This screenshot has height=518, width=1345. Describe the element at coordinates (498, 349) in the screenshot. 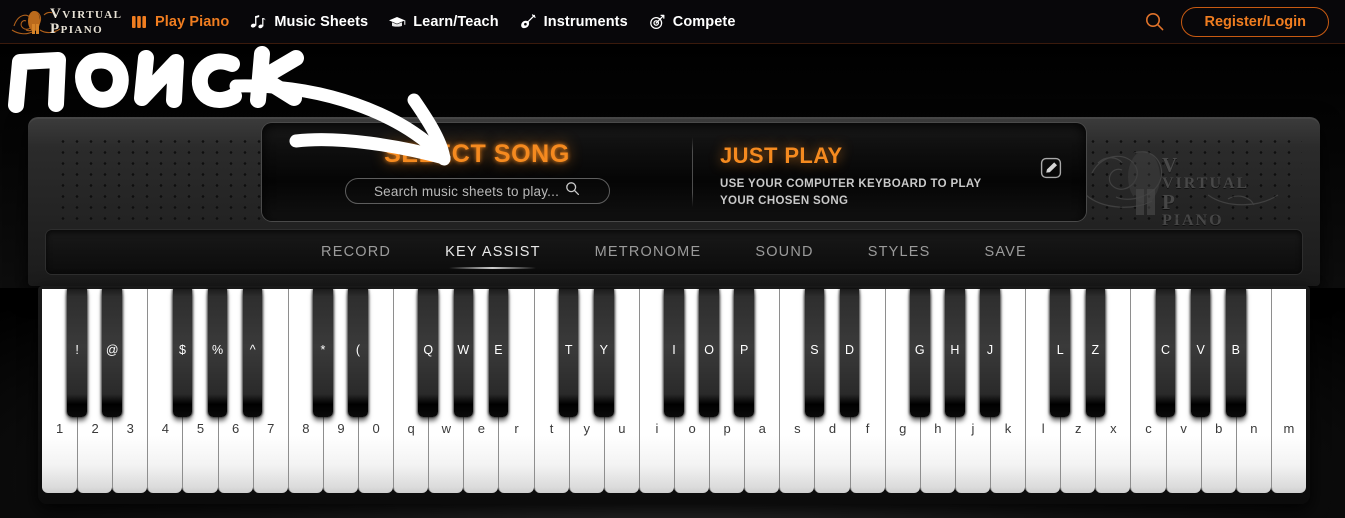

I see `black-key-label: E` at that location.